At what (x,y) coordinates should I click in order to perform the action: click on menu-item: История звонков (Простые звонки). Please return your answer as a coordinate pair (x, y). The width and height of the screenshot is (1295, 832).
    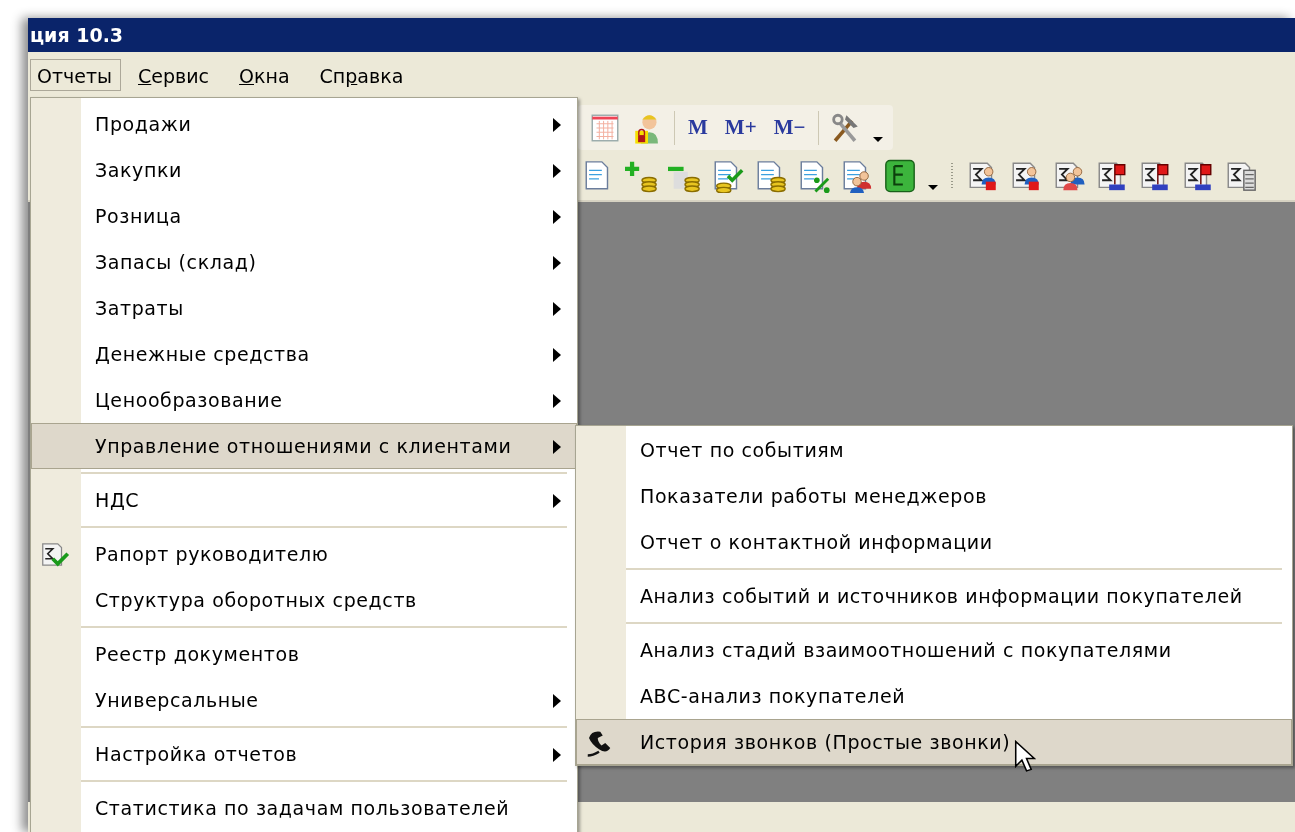
    Looking at the image, I should click on (934, 742).